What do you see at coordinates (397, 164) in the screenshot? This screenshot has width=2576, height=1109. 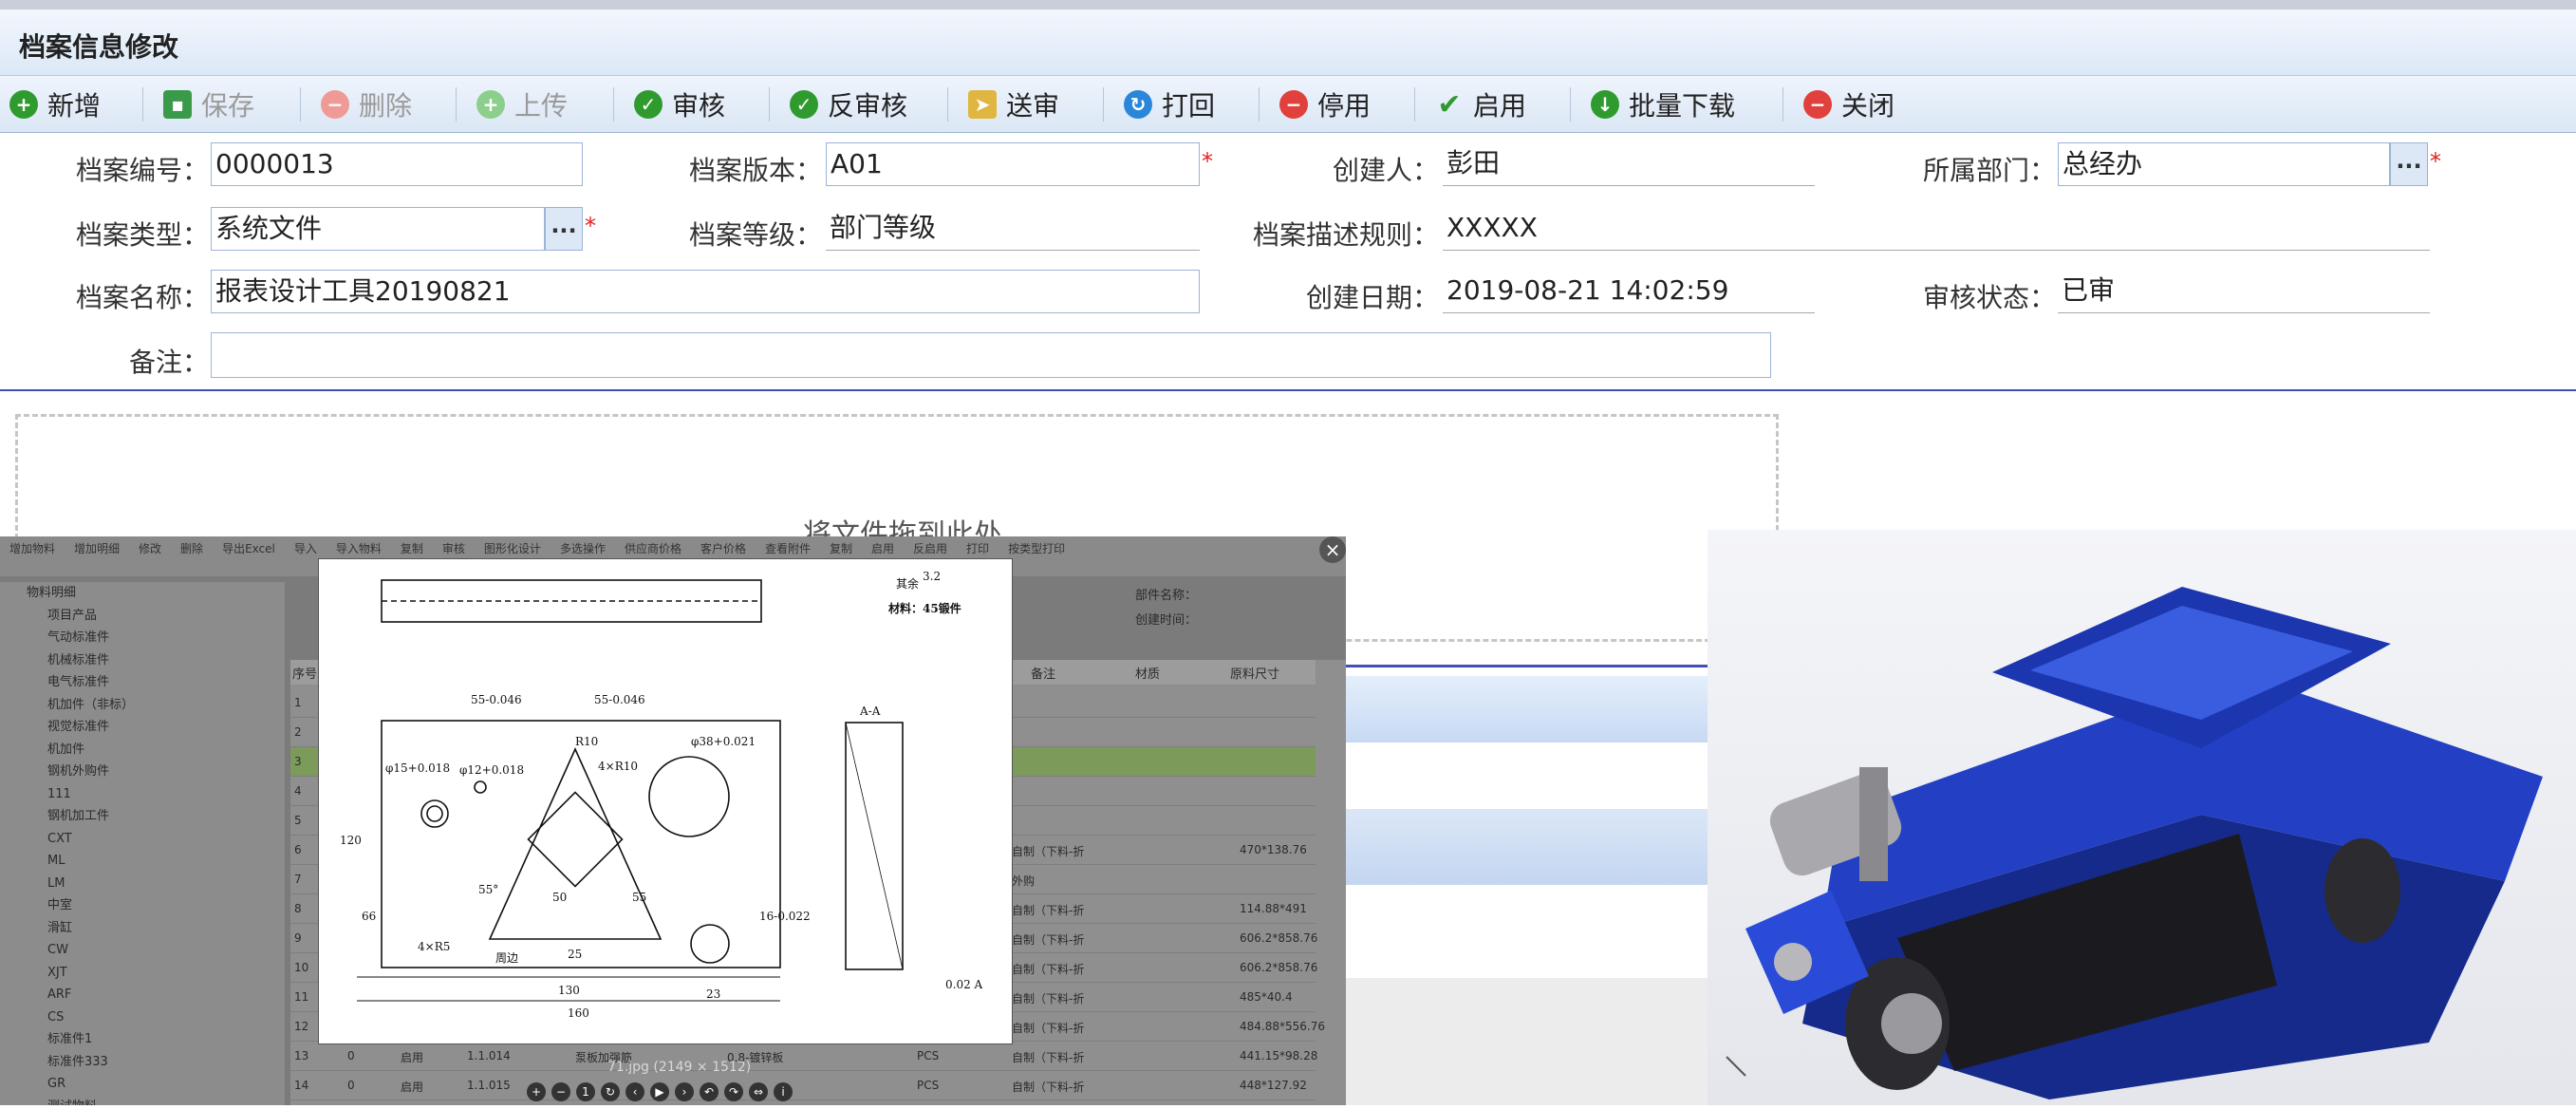 I see `code-field: 0000013` at bounding box center [397, 164].